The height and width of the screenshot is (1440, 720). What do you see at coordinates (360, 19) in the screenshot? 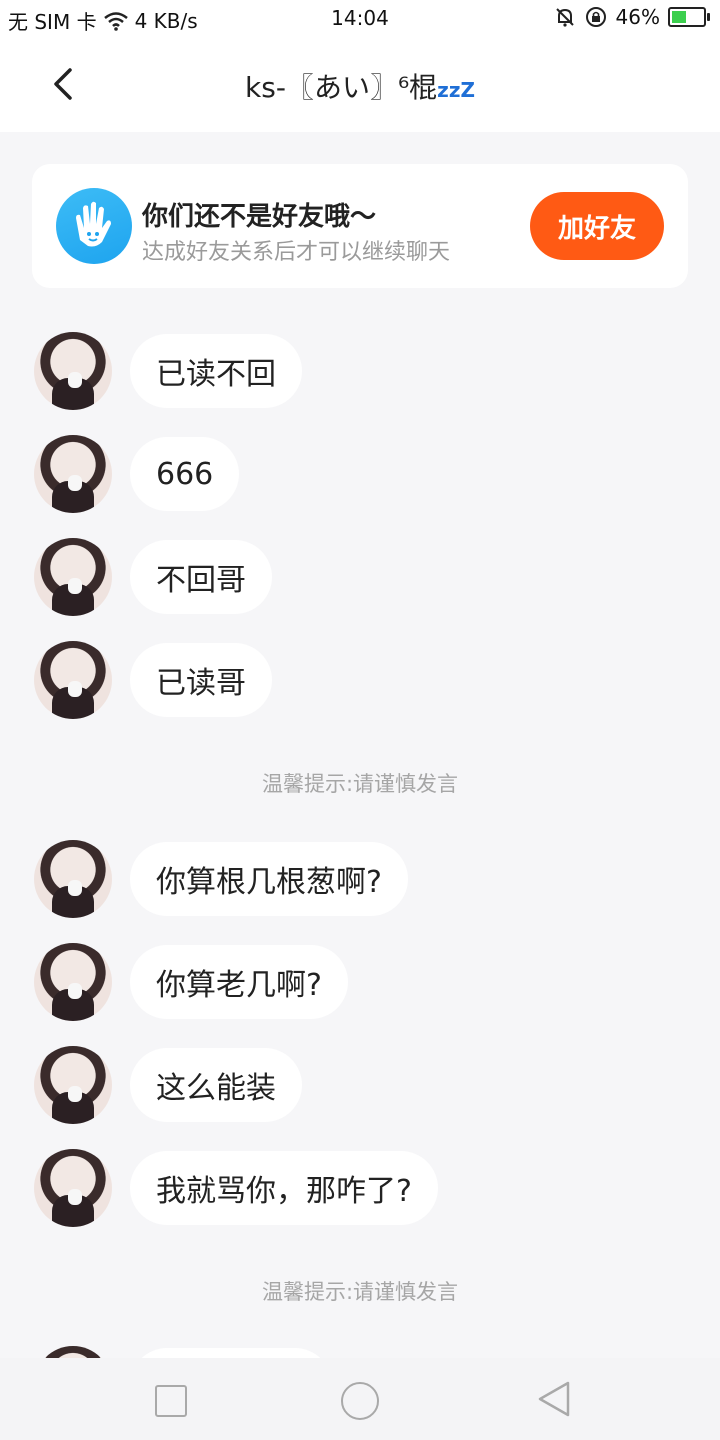
I see `status-bar: 无 SIM 卡 4 KB/s 14:04 46%` at bounding box center [360, 19].